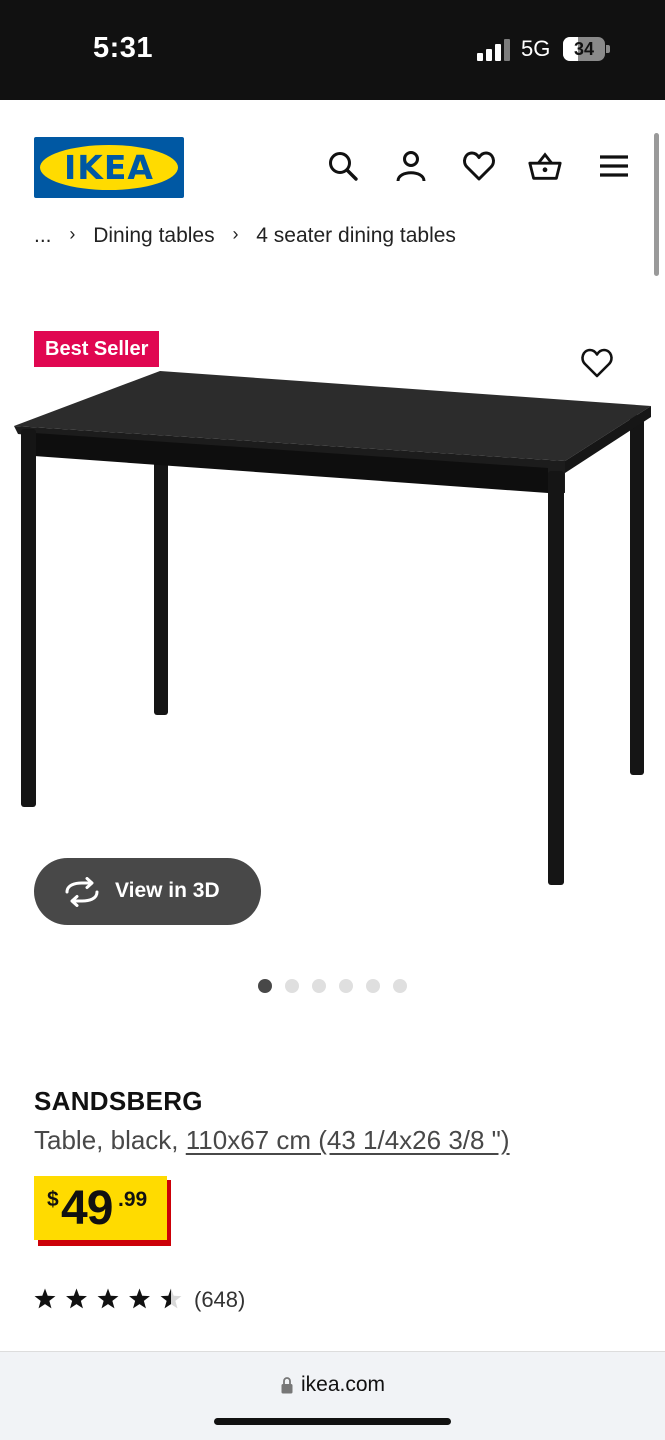  I want to click on battery-icon: 34, so click(584, 49).